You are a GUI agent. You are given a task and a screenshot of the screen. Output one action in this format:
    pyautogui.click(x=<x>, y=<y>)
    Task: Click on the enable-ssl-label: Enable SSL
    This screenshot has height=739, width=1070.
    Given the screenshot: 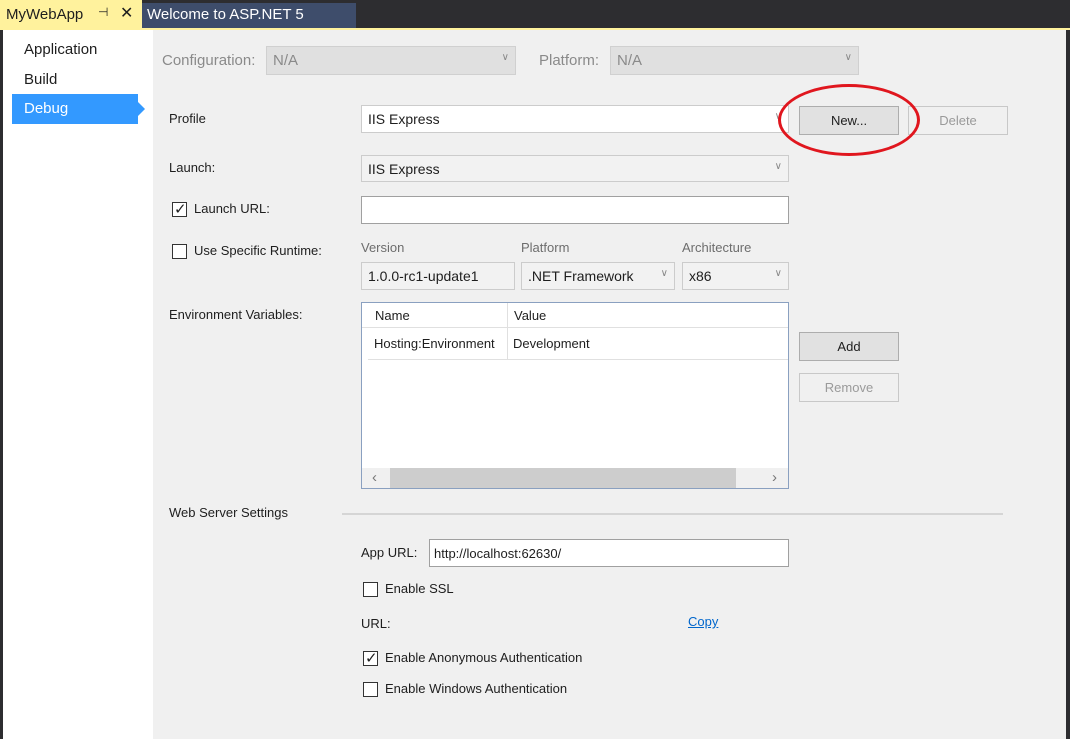 What is the action you would take?
    pyautogui.click(x=419, y=588)
    